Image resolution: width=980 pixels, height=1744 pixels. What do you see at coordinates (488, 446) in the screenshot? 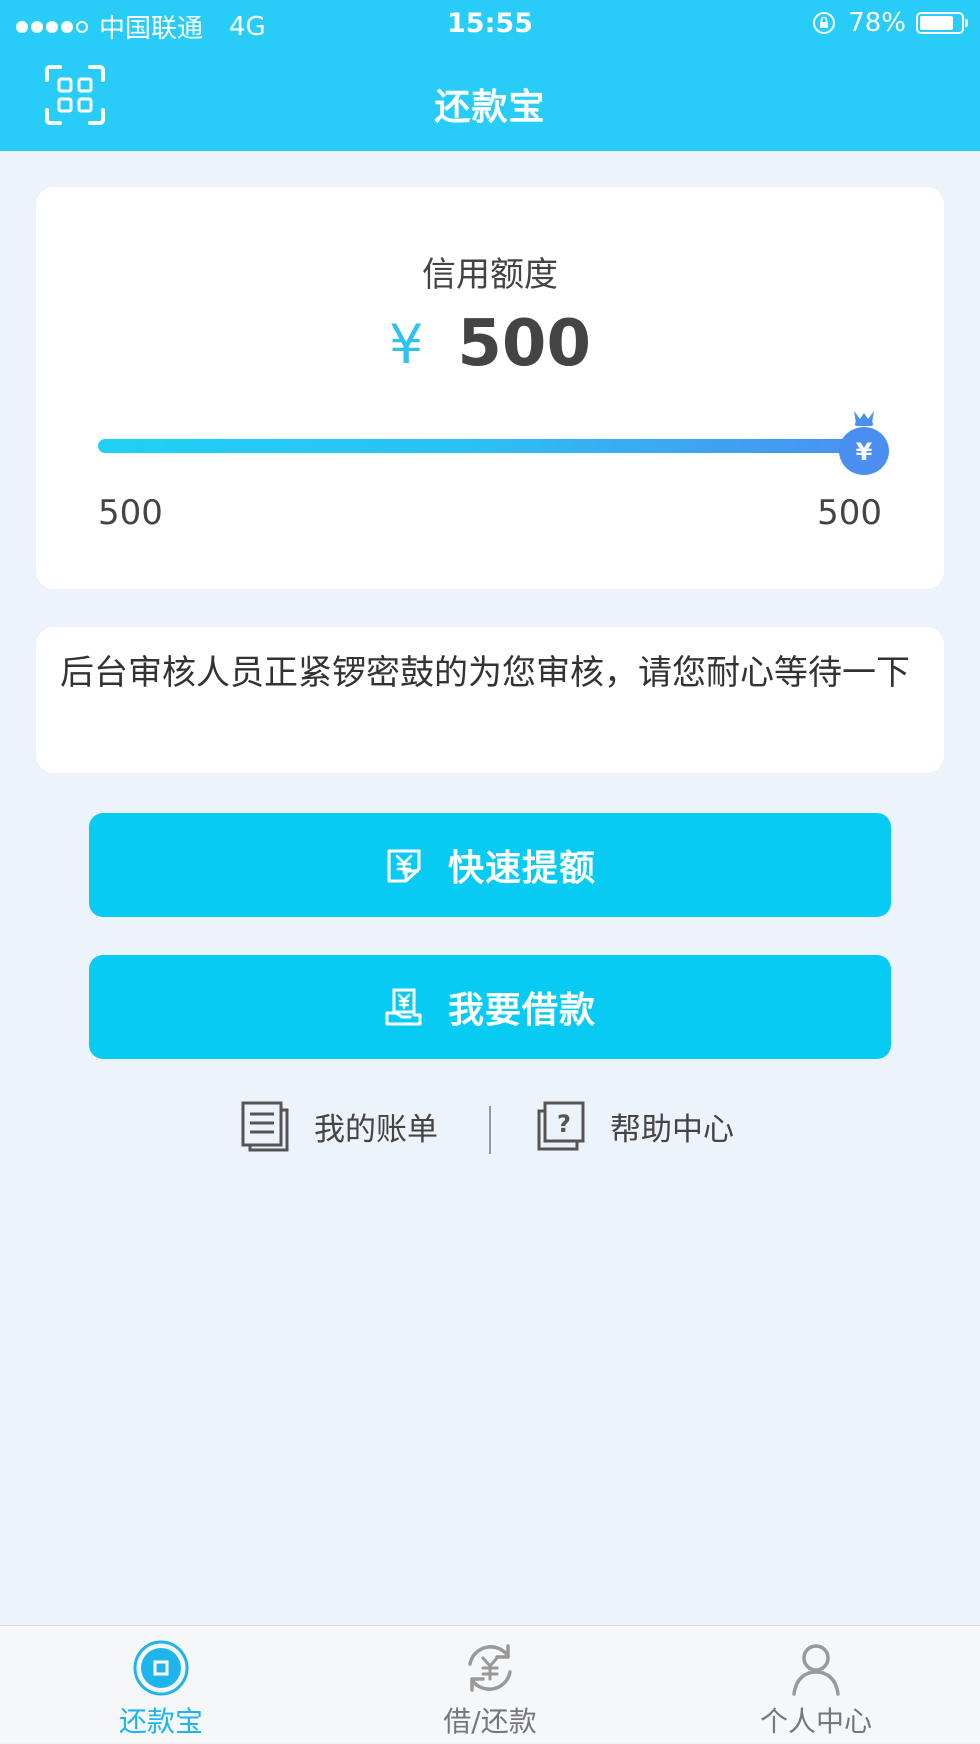
I see `credit-slider-track` at bounding box center [488, 446].